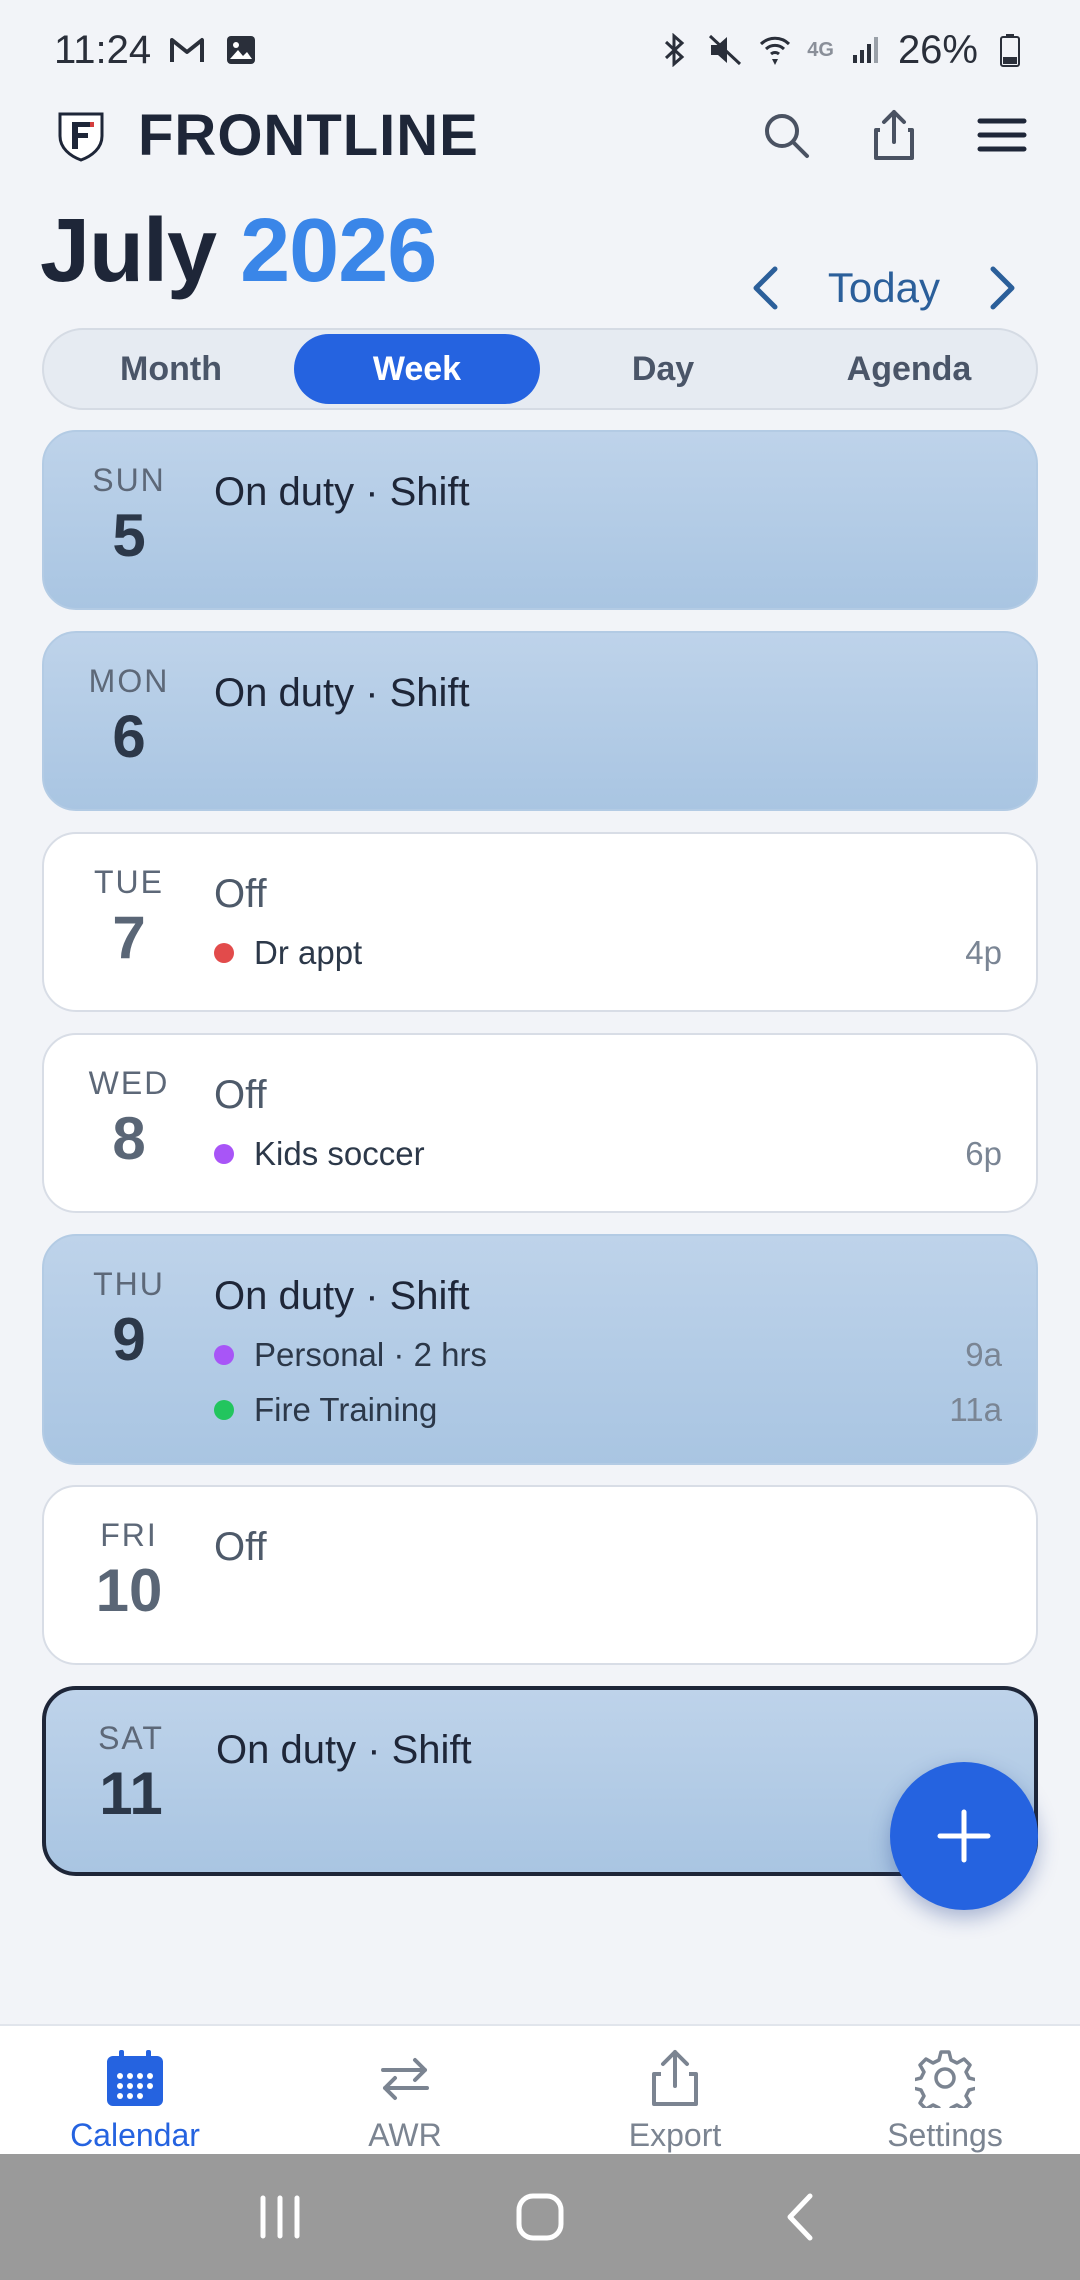  I want to click on search-icon, so click(787, 136).